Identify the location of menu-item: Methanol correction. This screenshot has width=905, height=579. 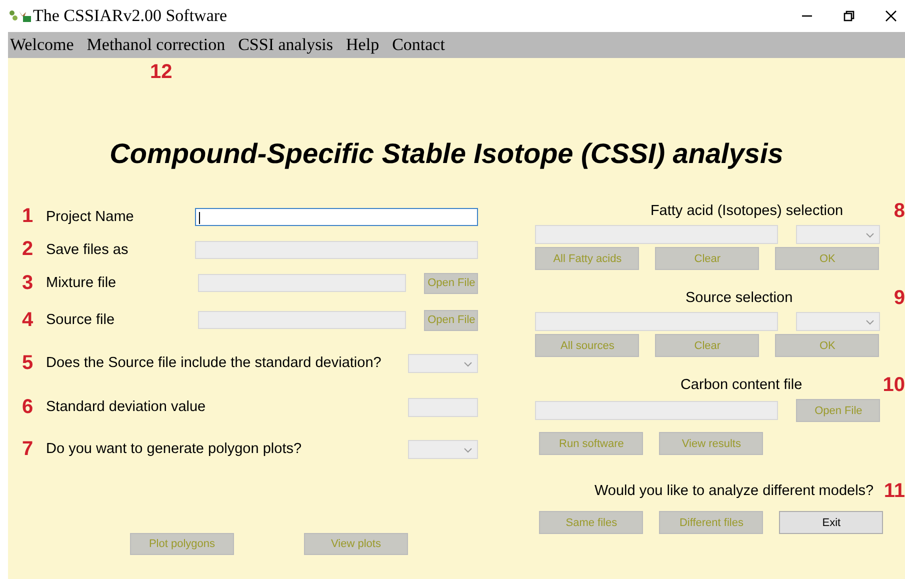
(156, 45).